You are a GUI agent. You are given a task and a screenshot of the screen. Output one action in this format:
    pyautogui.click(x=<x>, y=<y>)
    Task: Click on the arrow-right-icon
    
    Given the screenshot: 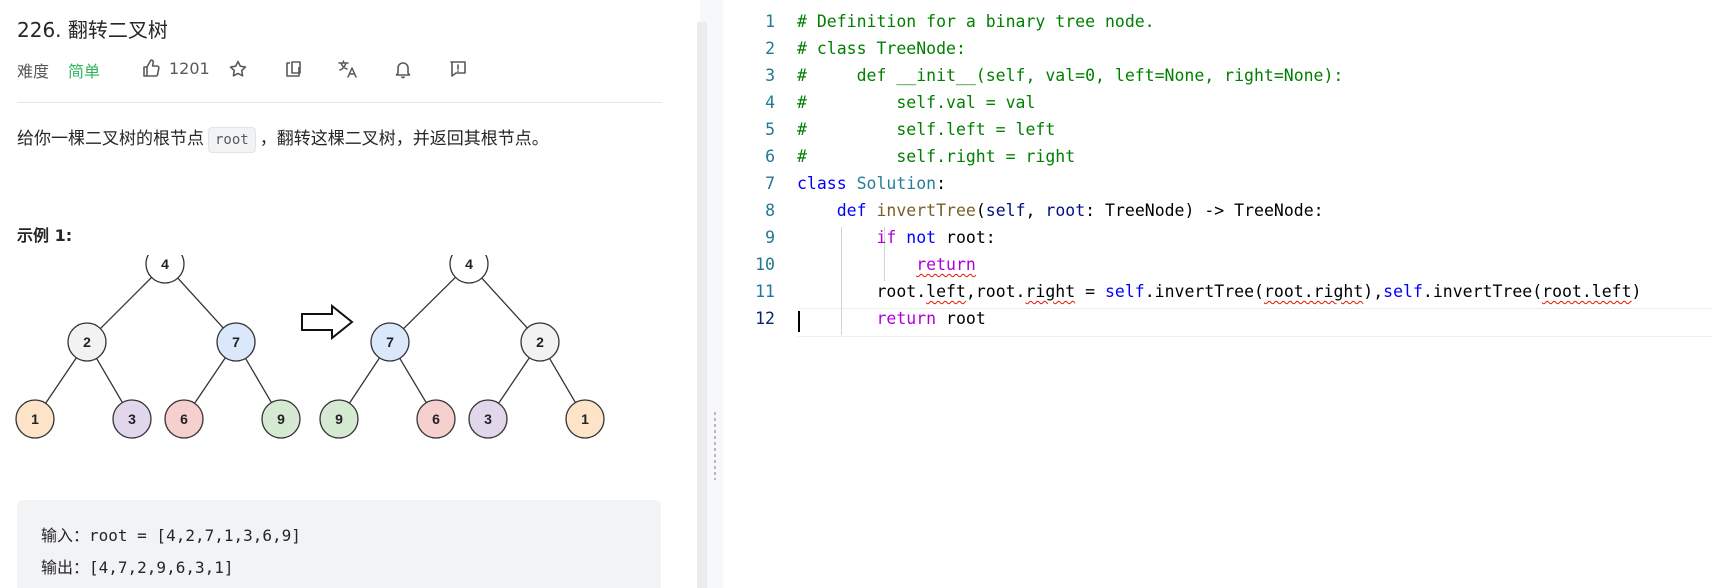 What is the action you would take?
    pyautogui.click(x=327, y=322)
    